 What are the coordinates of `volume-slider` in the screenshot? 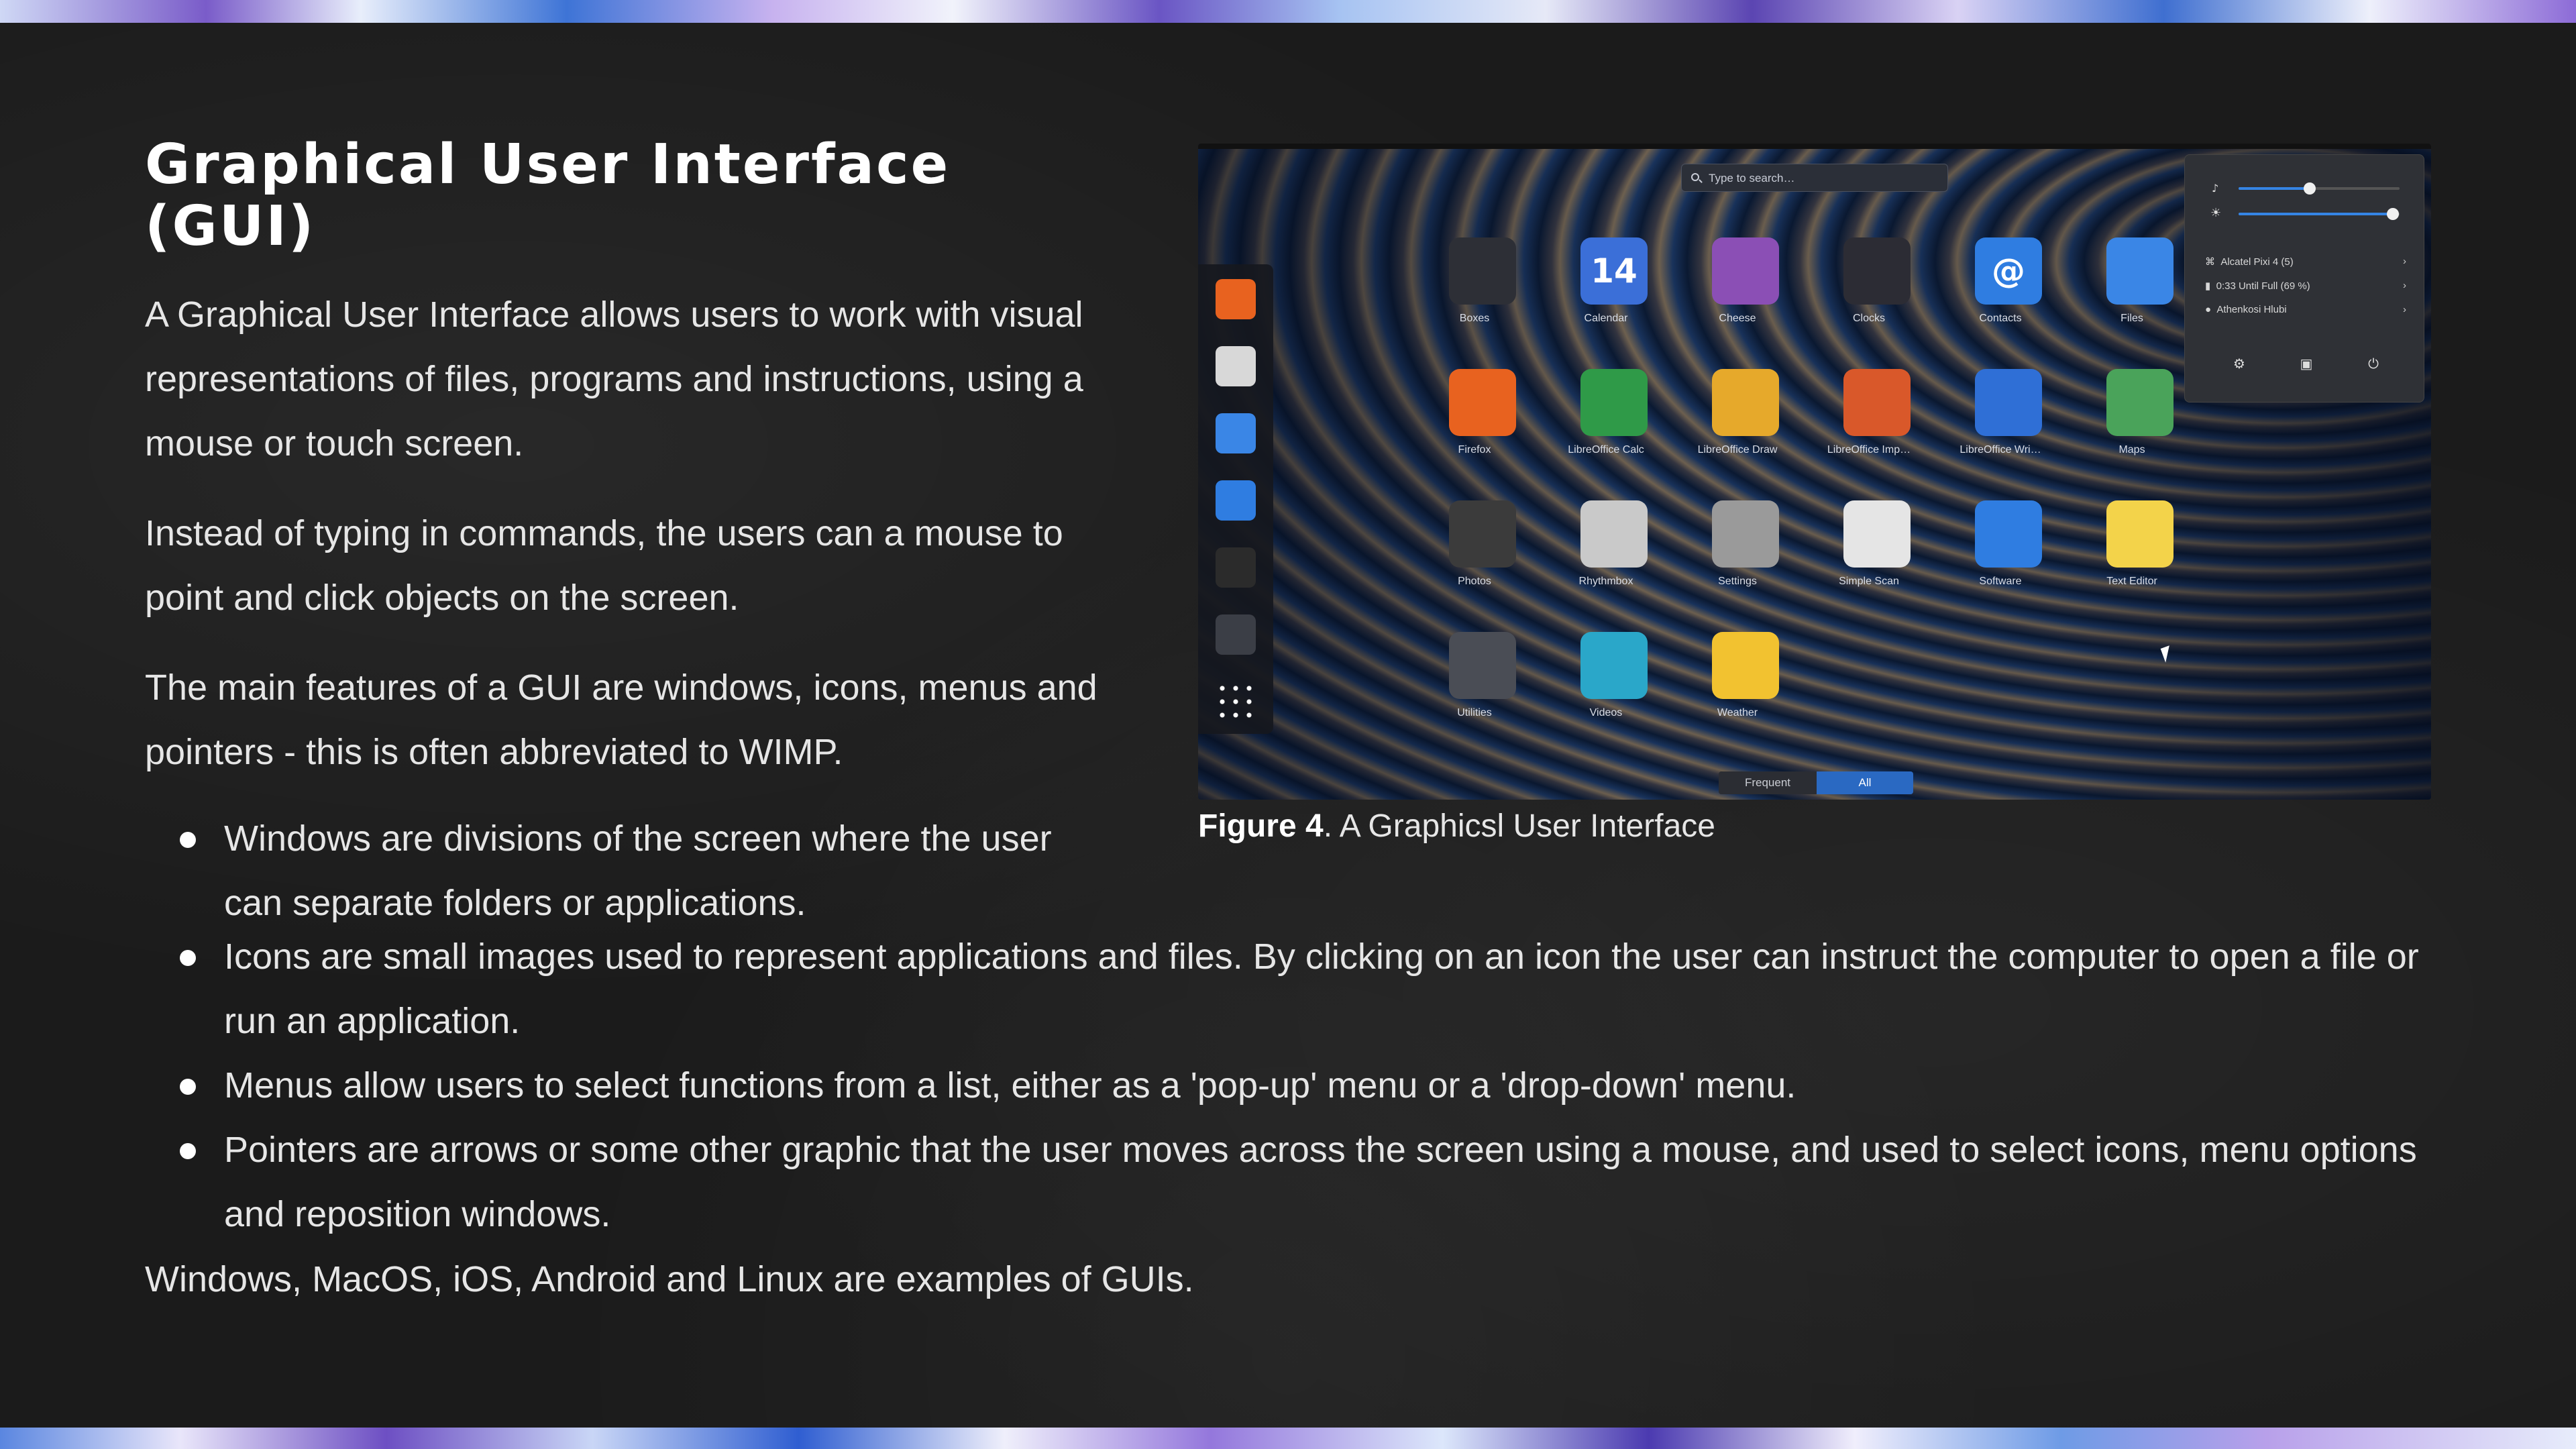 It's located at (2319, 188).